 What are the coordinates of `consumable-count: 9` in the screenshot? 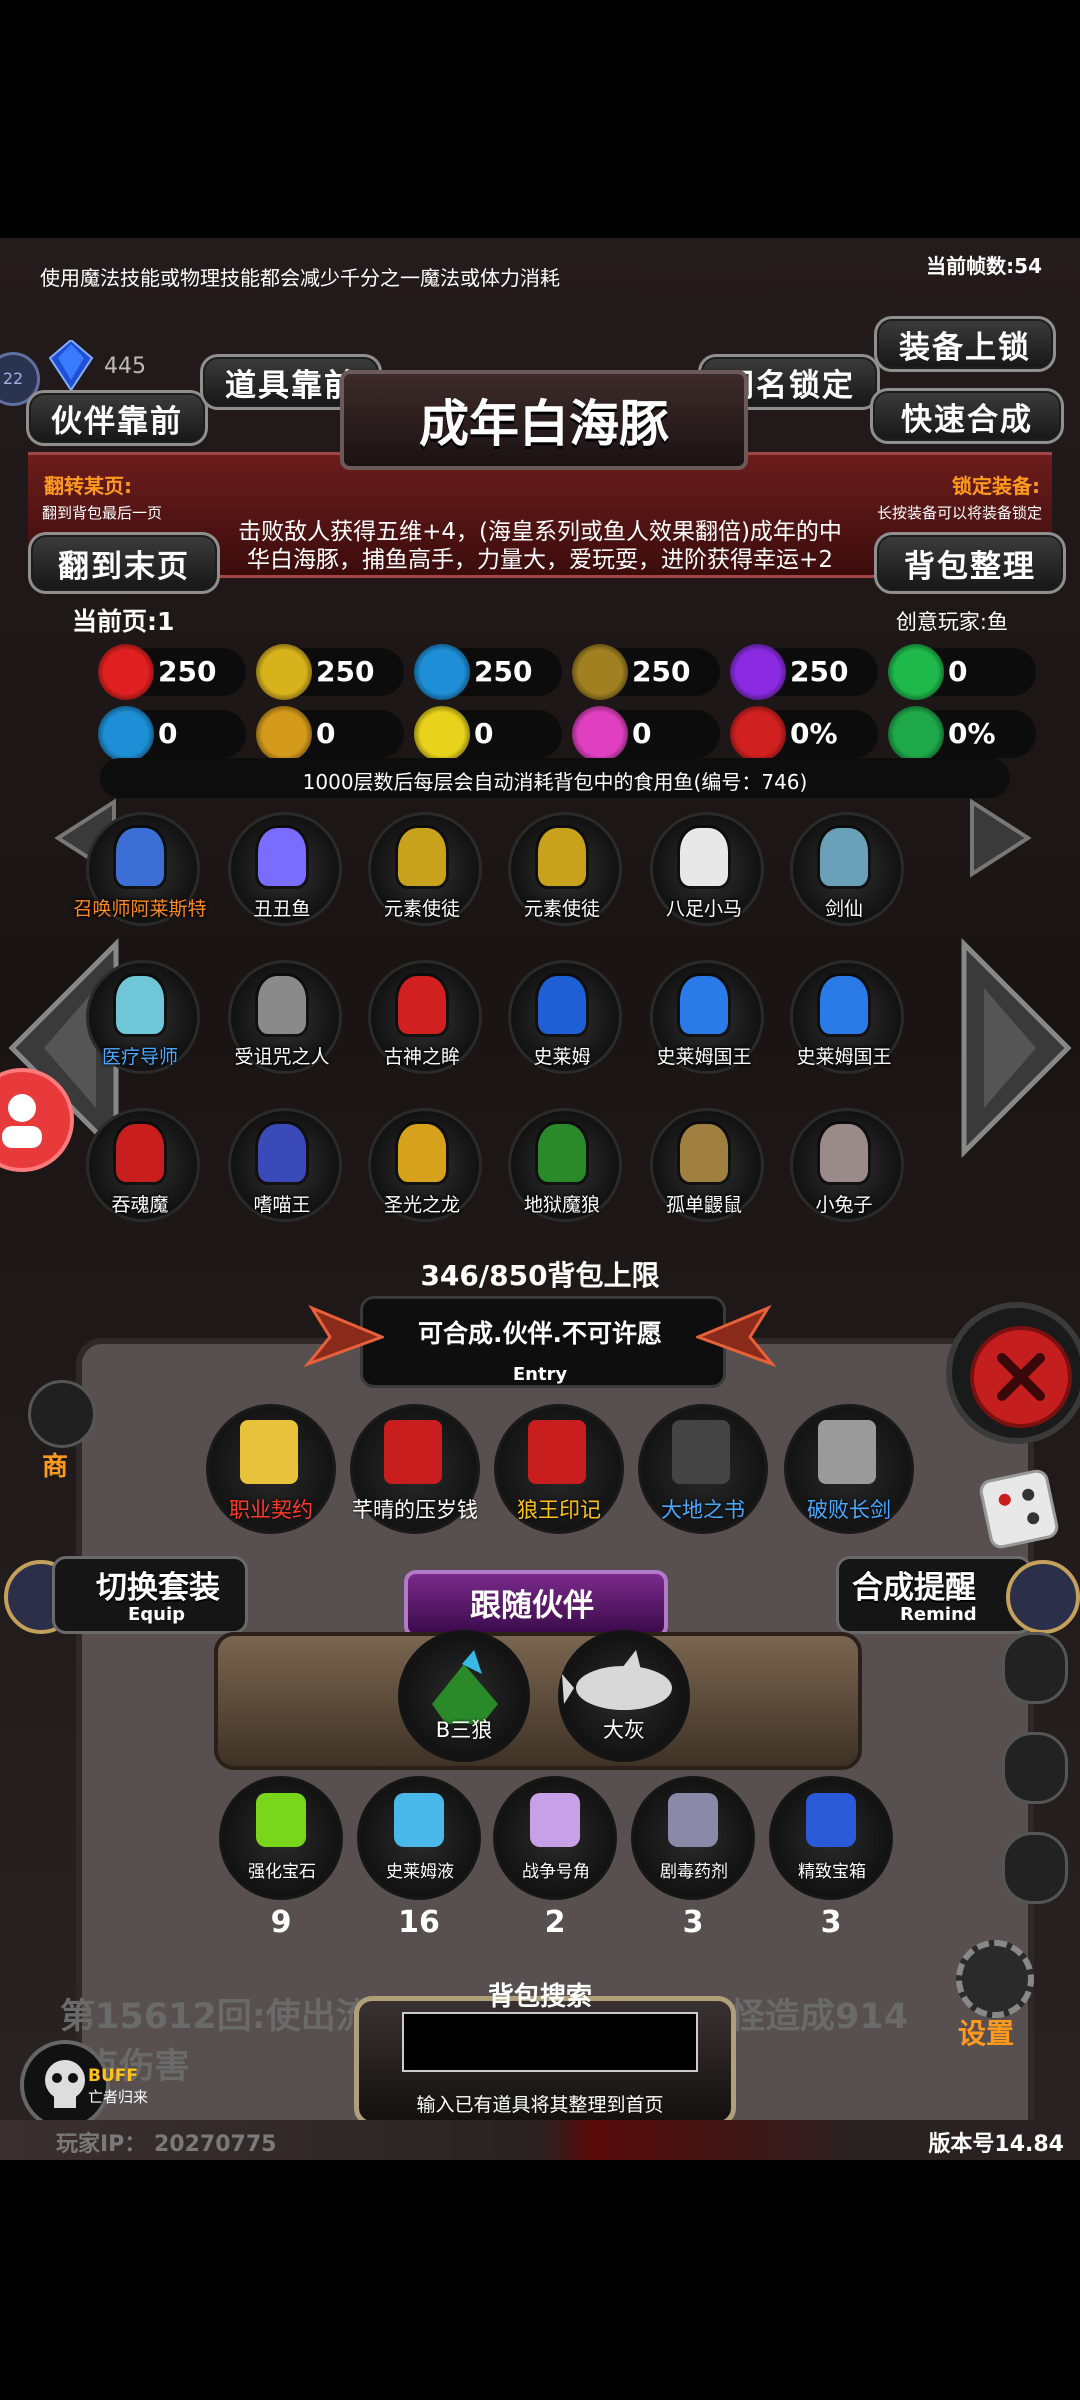 It's located at (281, 1922).